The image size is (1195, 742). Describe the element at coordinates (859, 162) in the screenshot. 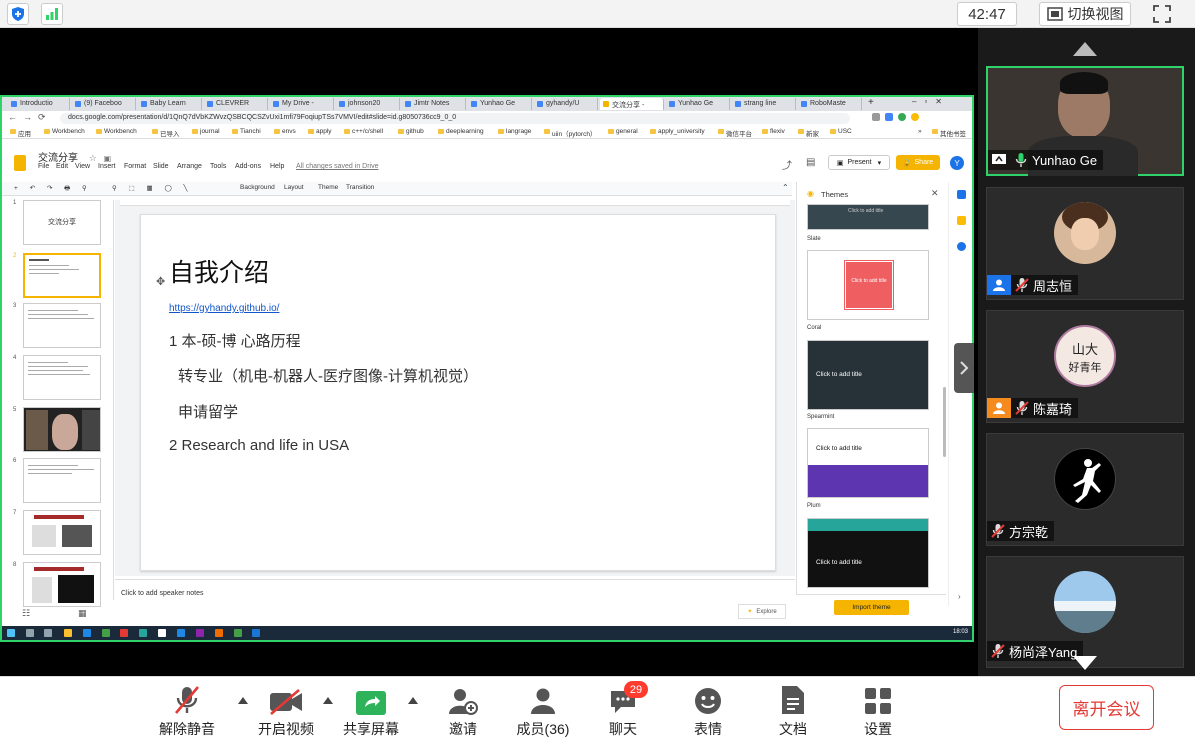

I see `present-button: ▣ Present ▾` at that location.